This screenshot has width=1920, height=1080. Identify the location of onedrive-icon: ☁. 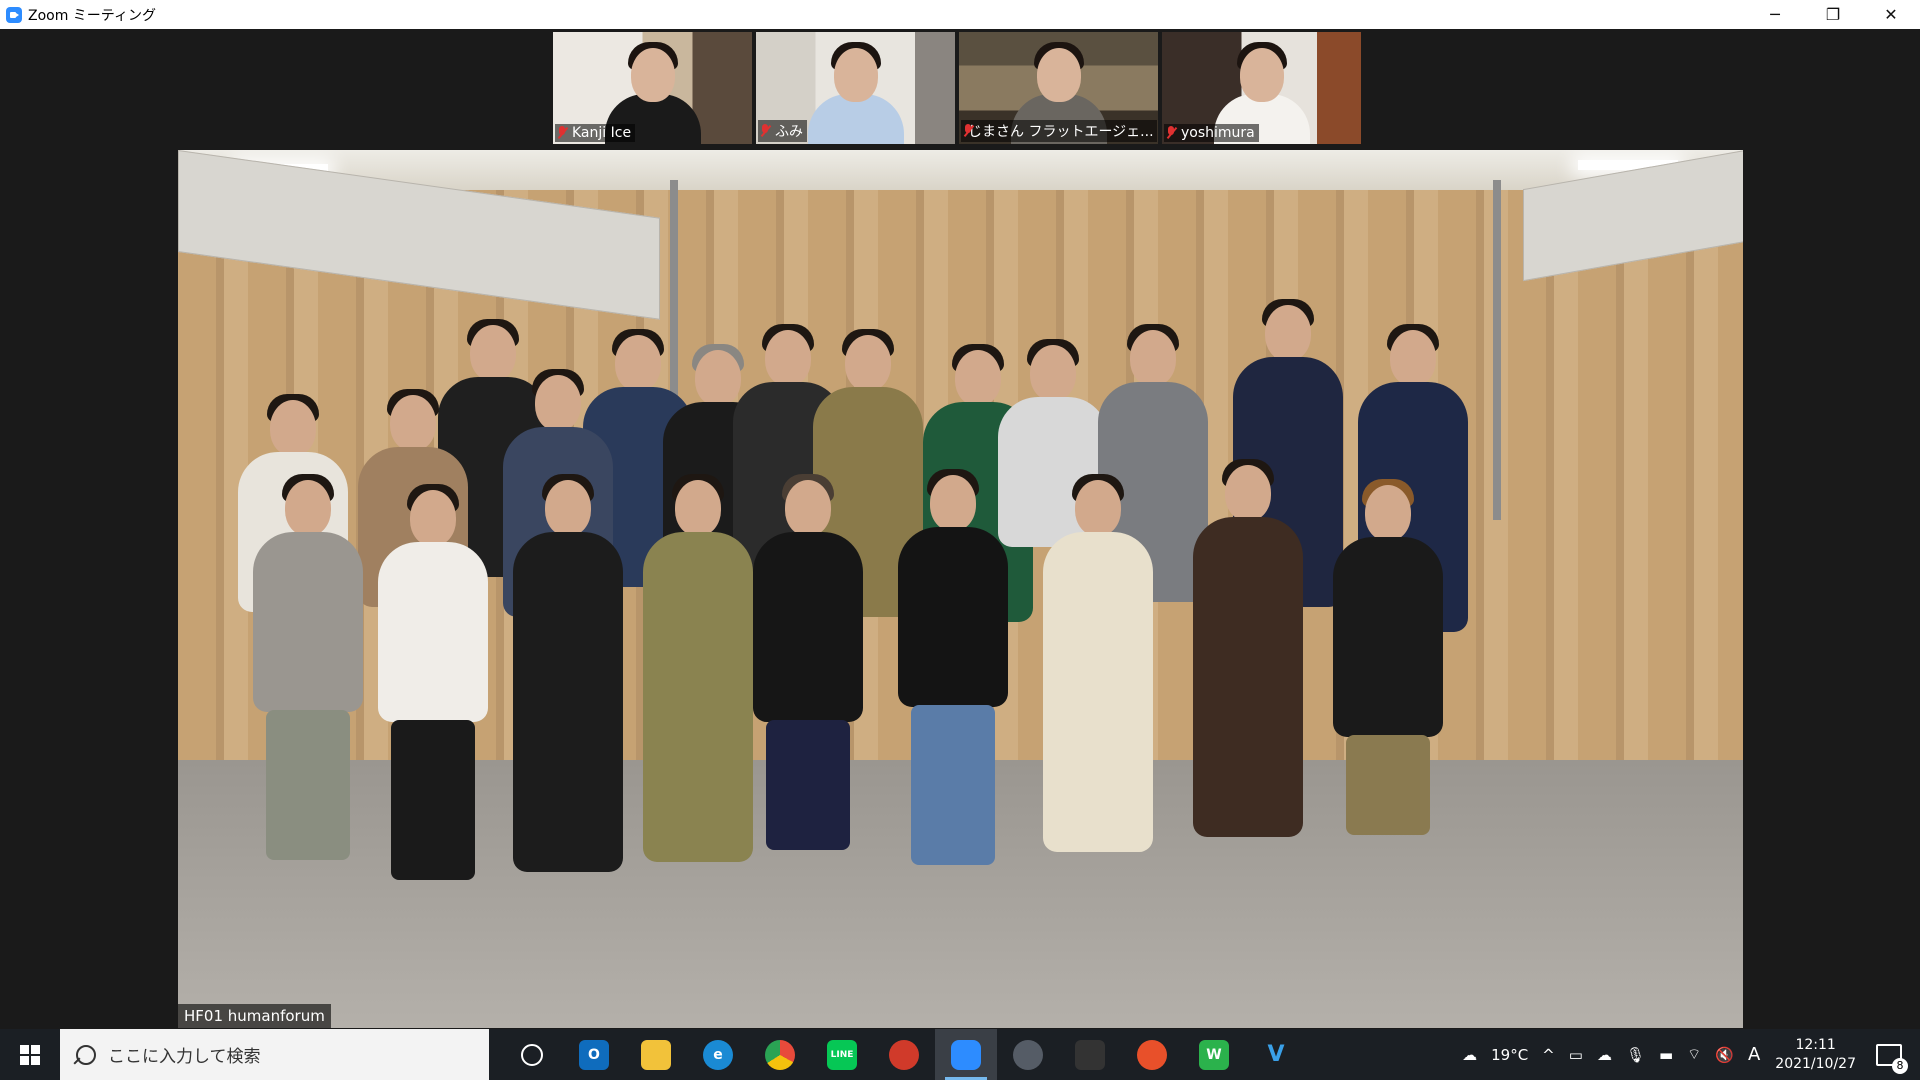
(1604, 1055).